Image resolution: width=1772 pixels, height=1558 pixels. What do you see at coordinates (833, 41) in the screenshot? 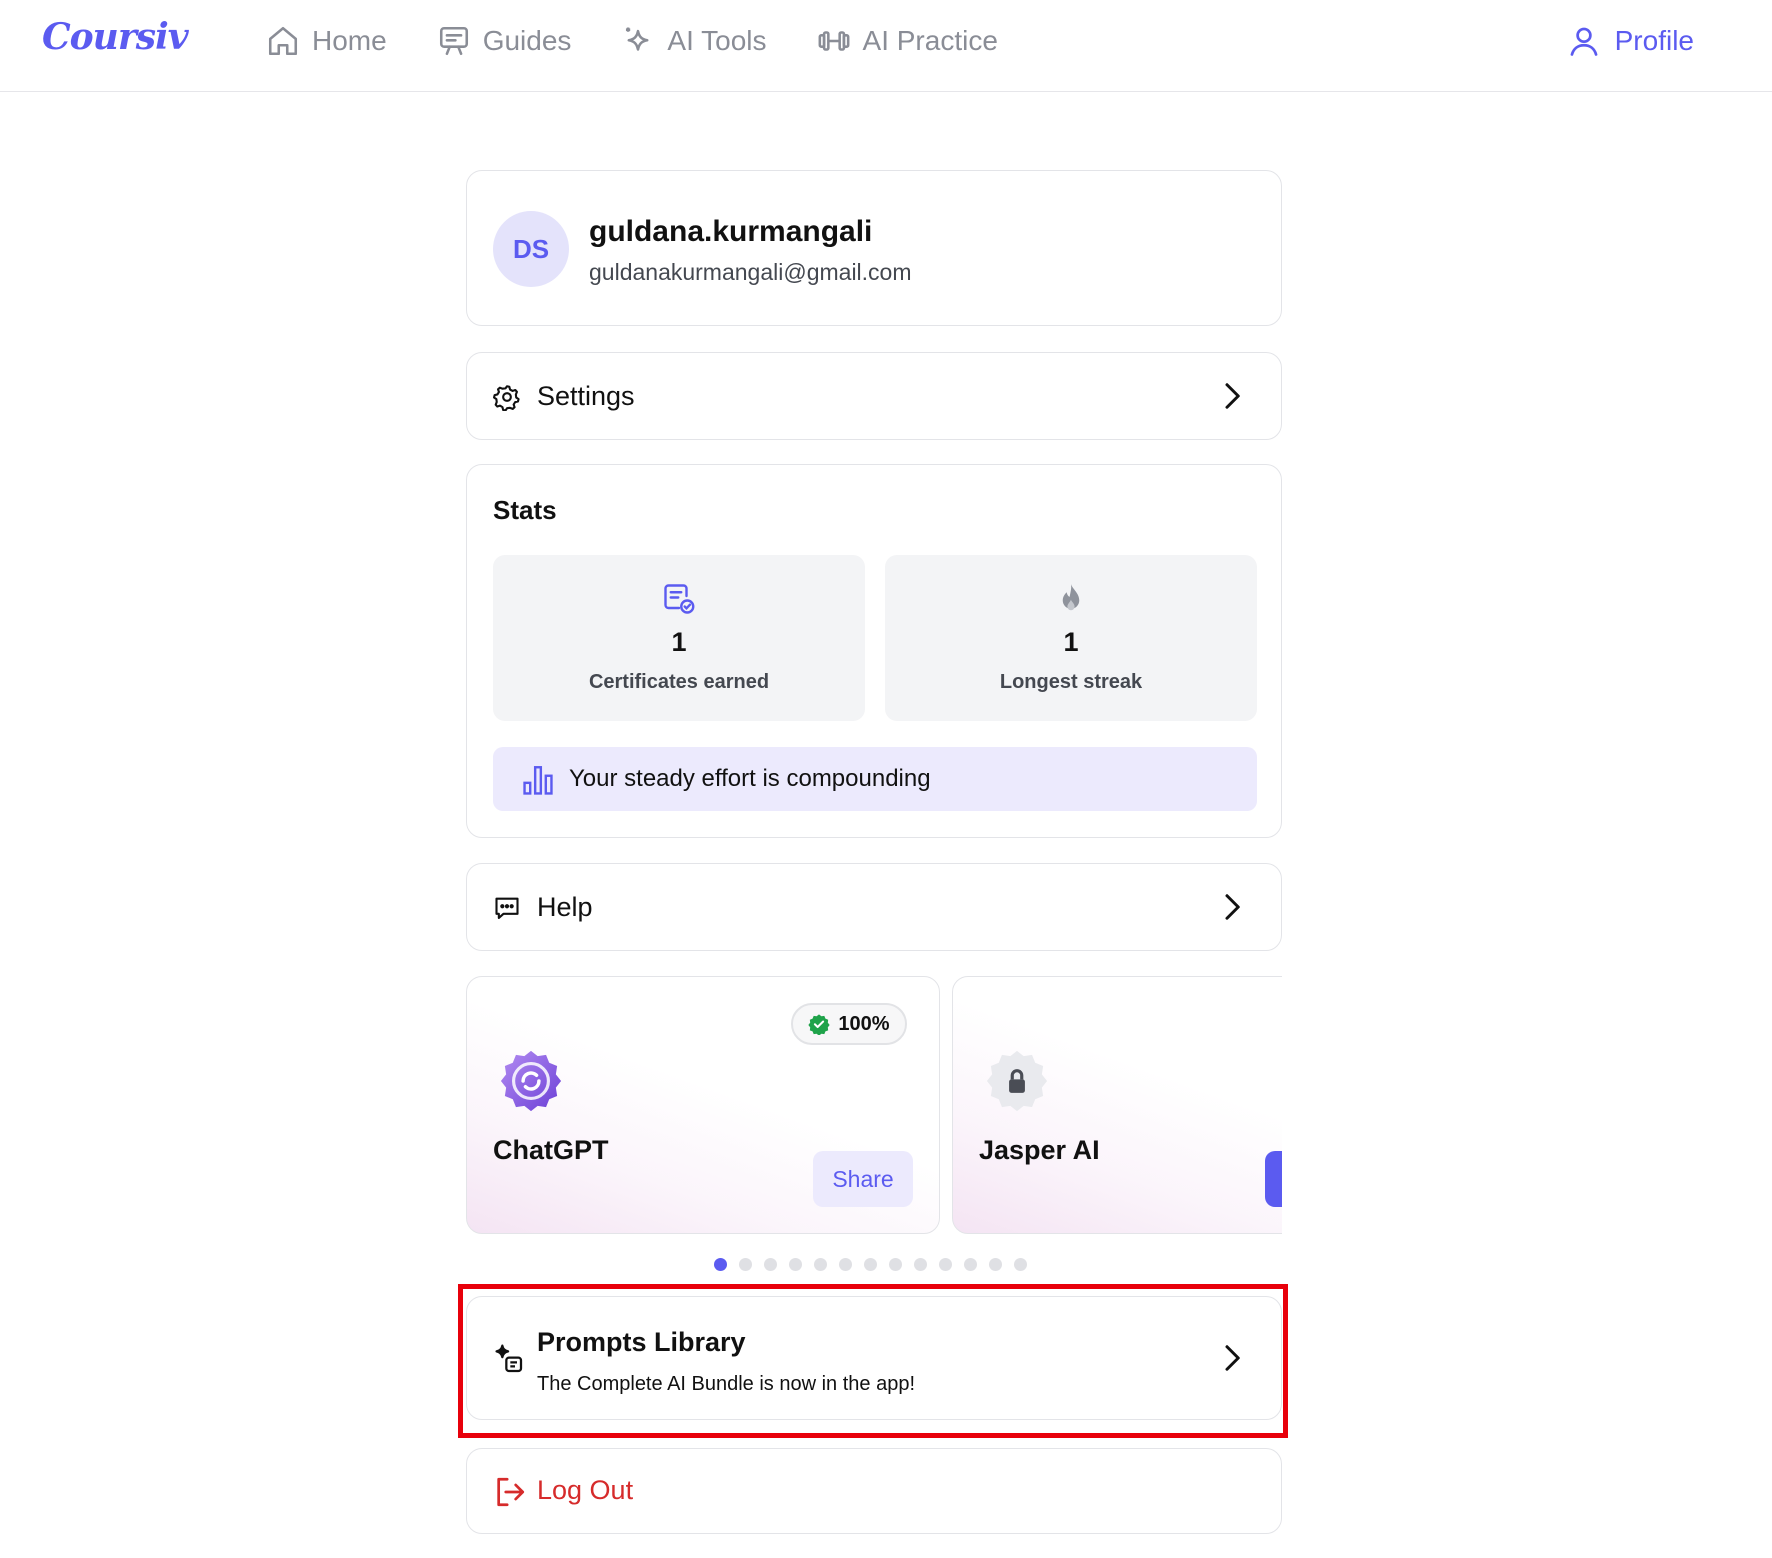
I see `dumbbell-icon` at bounding box center [833, 41].